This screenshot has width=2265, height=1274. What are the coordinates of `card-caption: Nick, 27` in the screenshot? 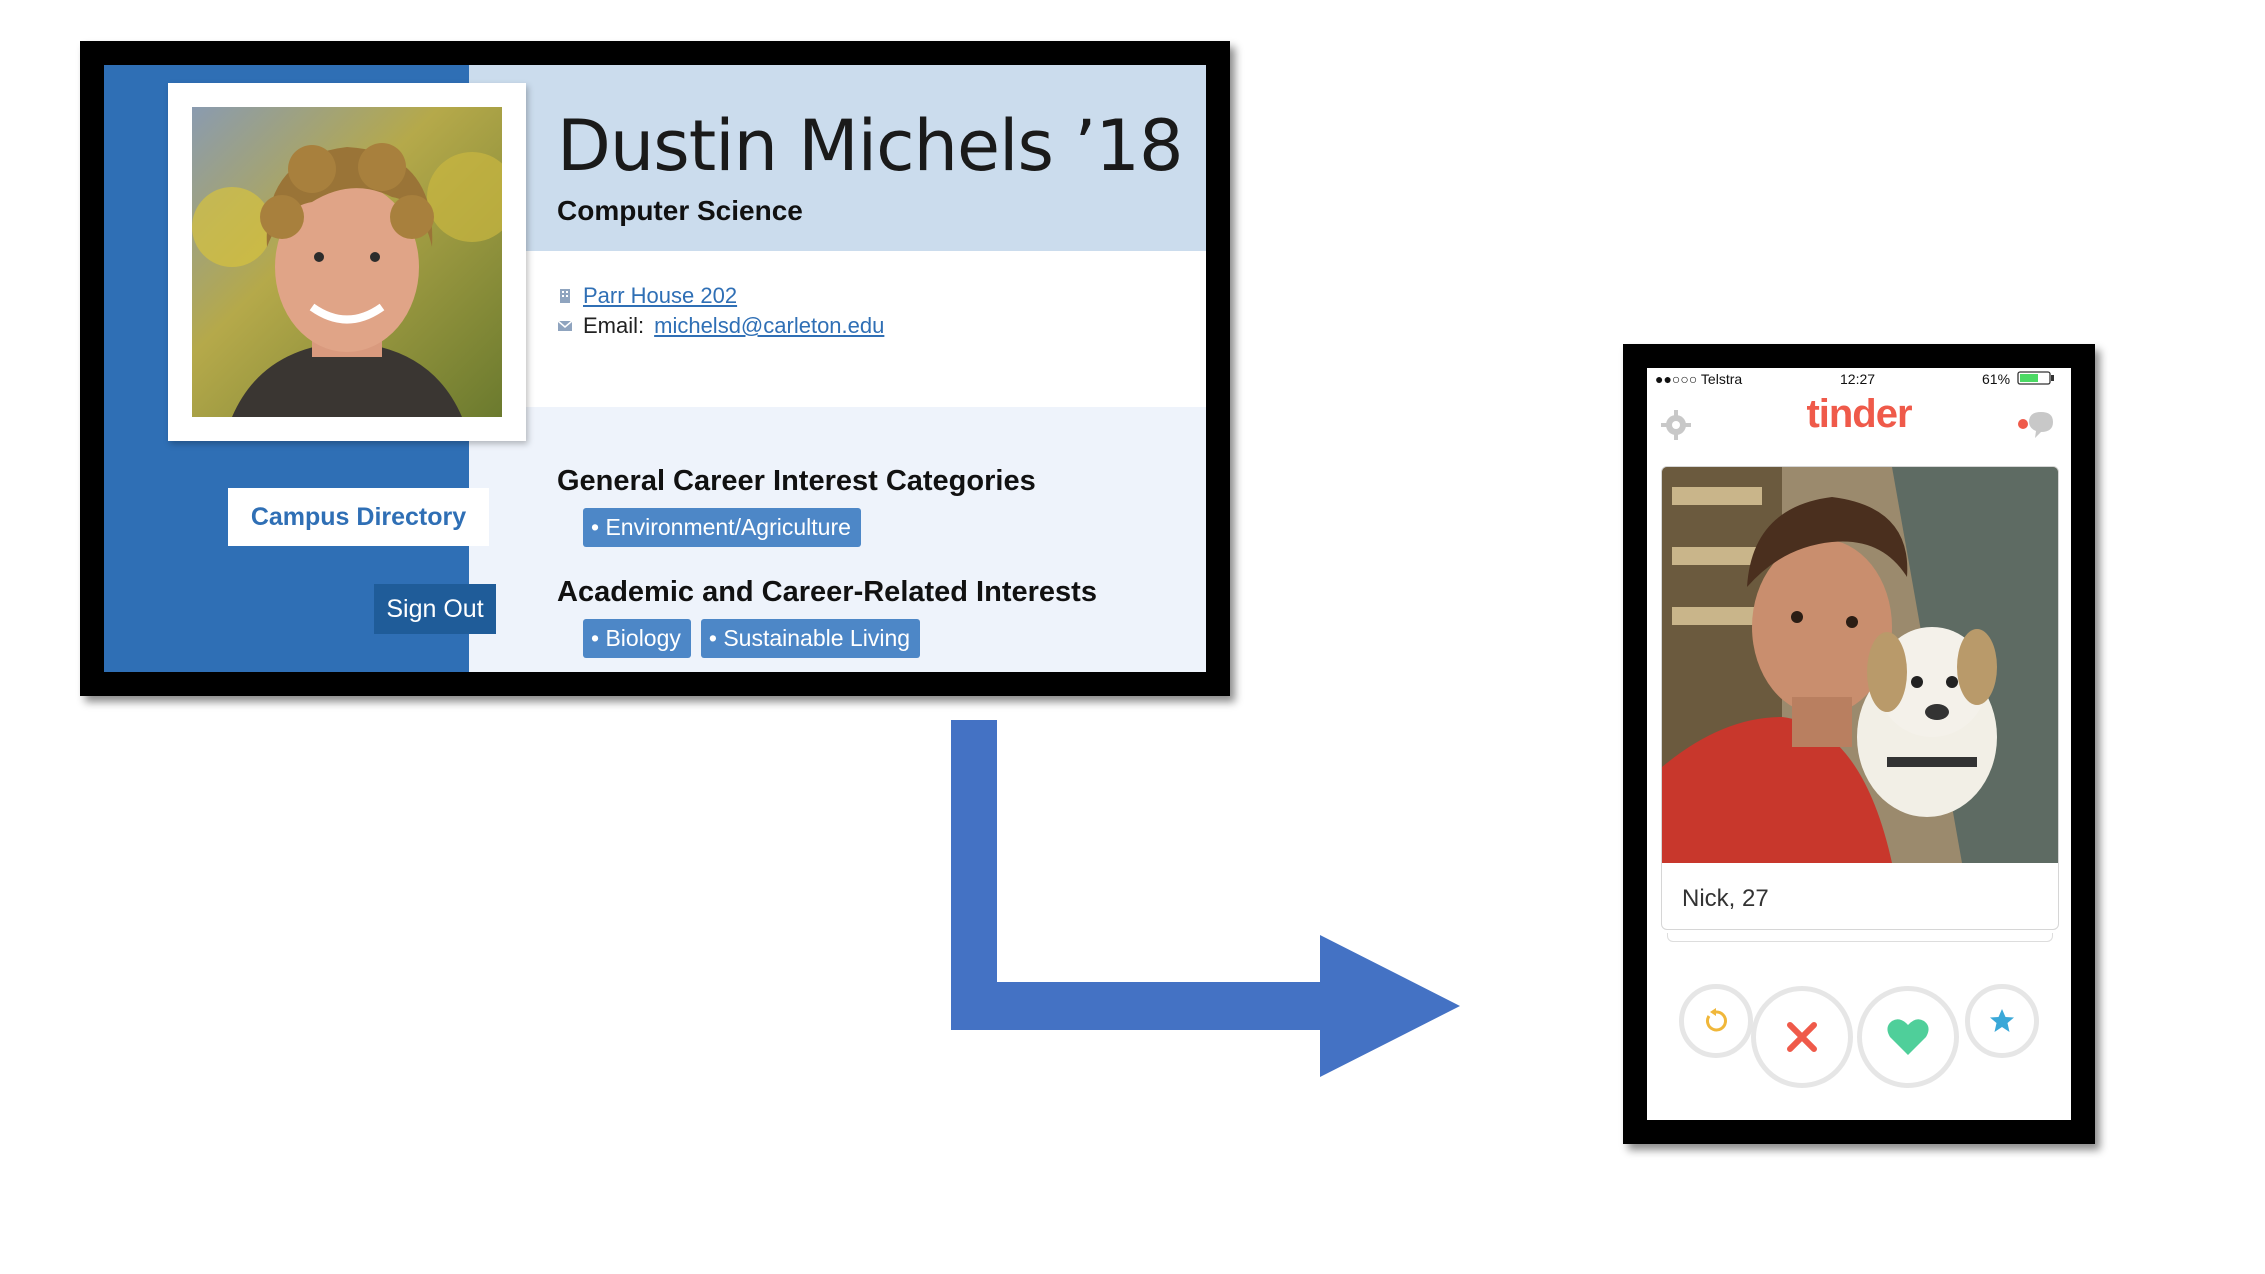 It's located at (1725, 898).